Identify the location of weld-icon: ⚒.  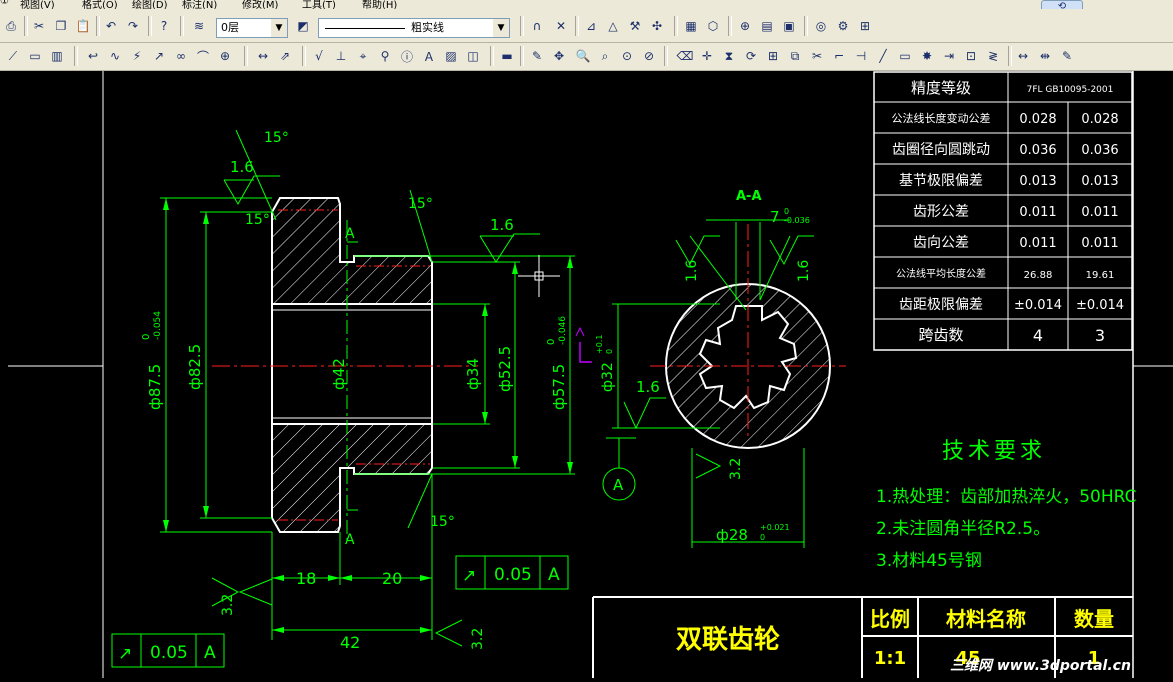
(635, 26).